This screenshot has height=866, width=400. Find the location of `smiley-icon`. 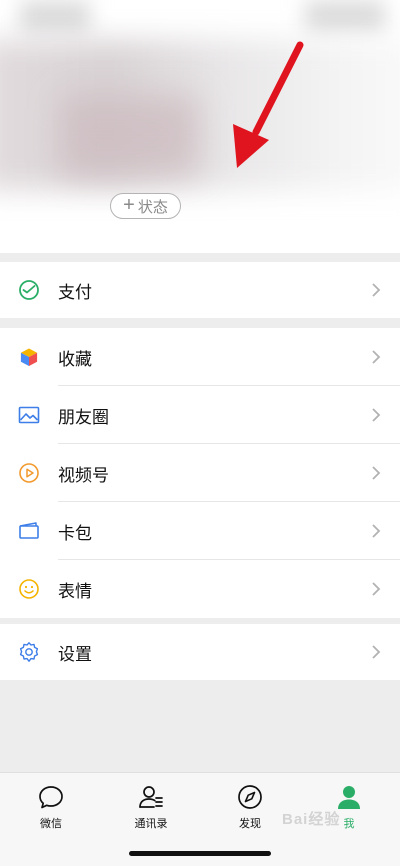

smiley-icon is located at coordinates (29, 589).